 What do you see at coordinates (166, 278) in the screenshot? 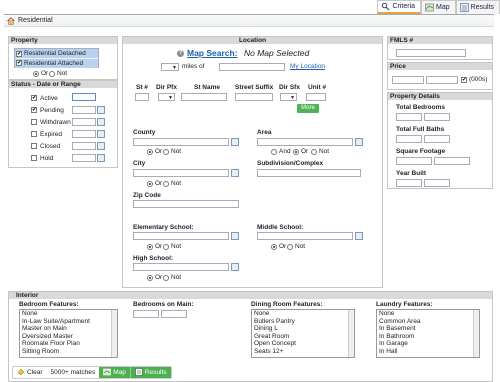
I see `high-not-radio` at bounding box center [166, 278].